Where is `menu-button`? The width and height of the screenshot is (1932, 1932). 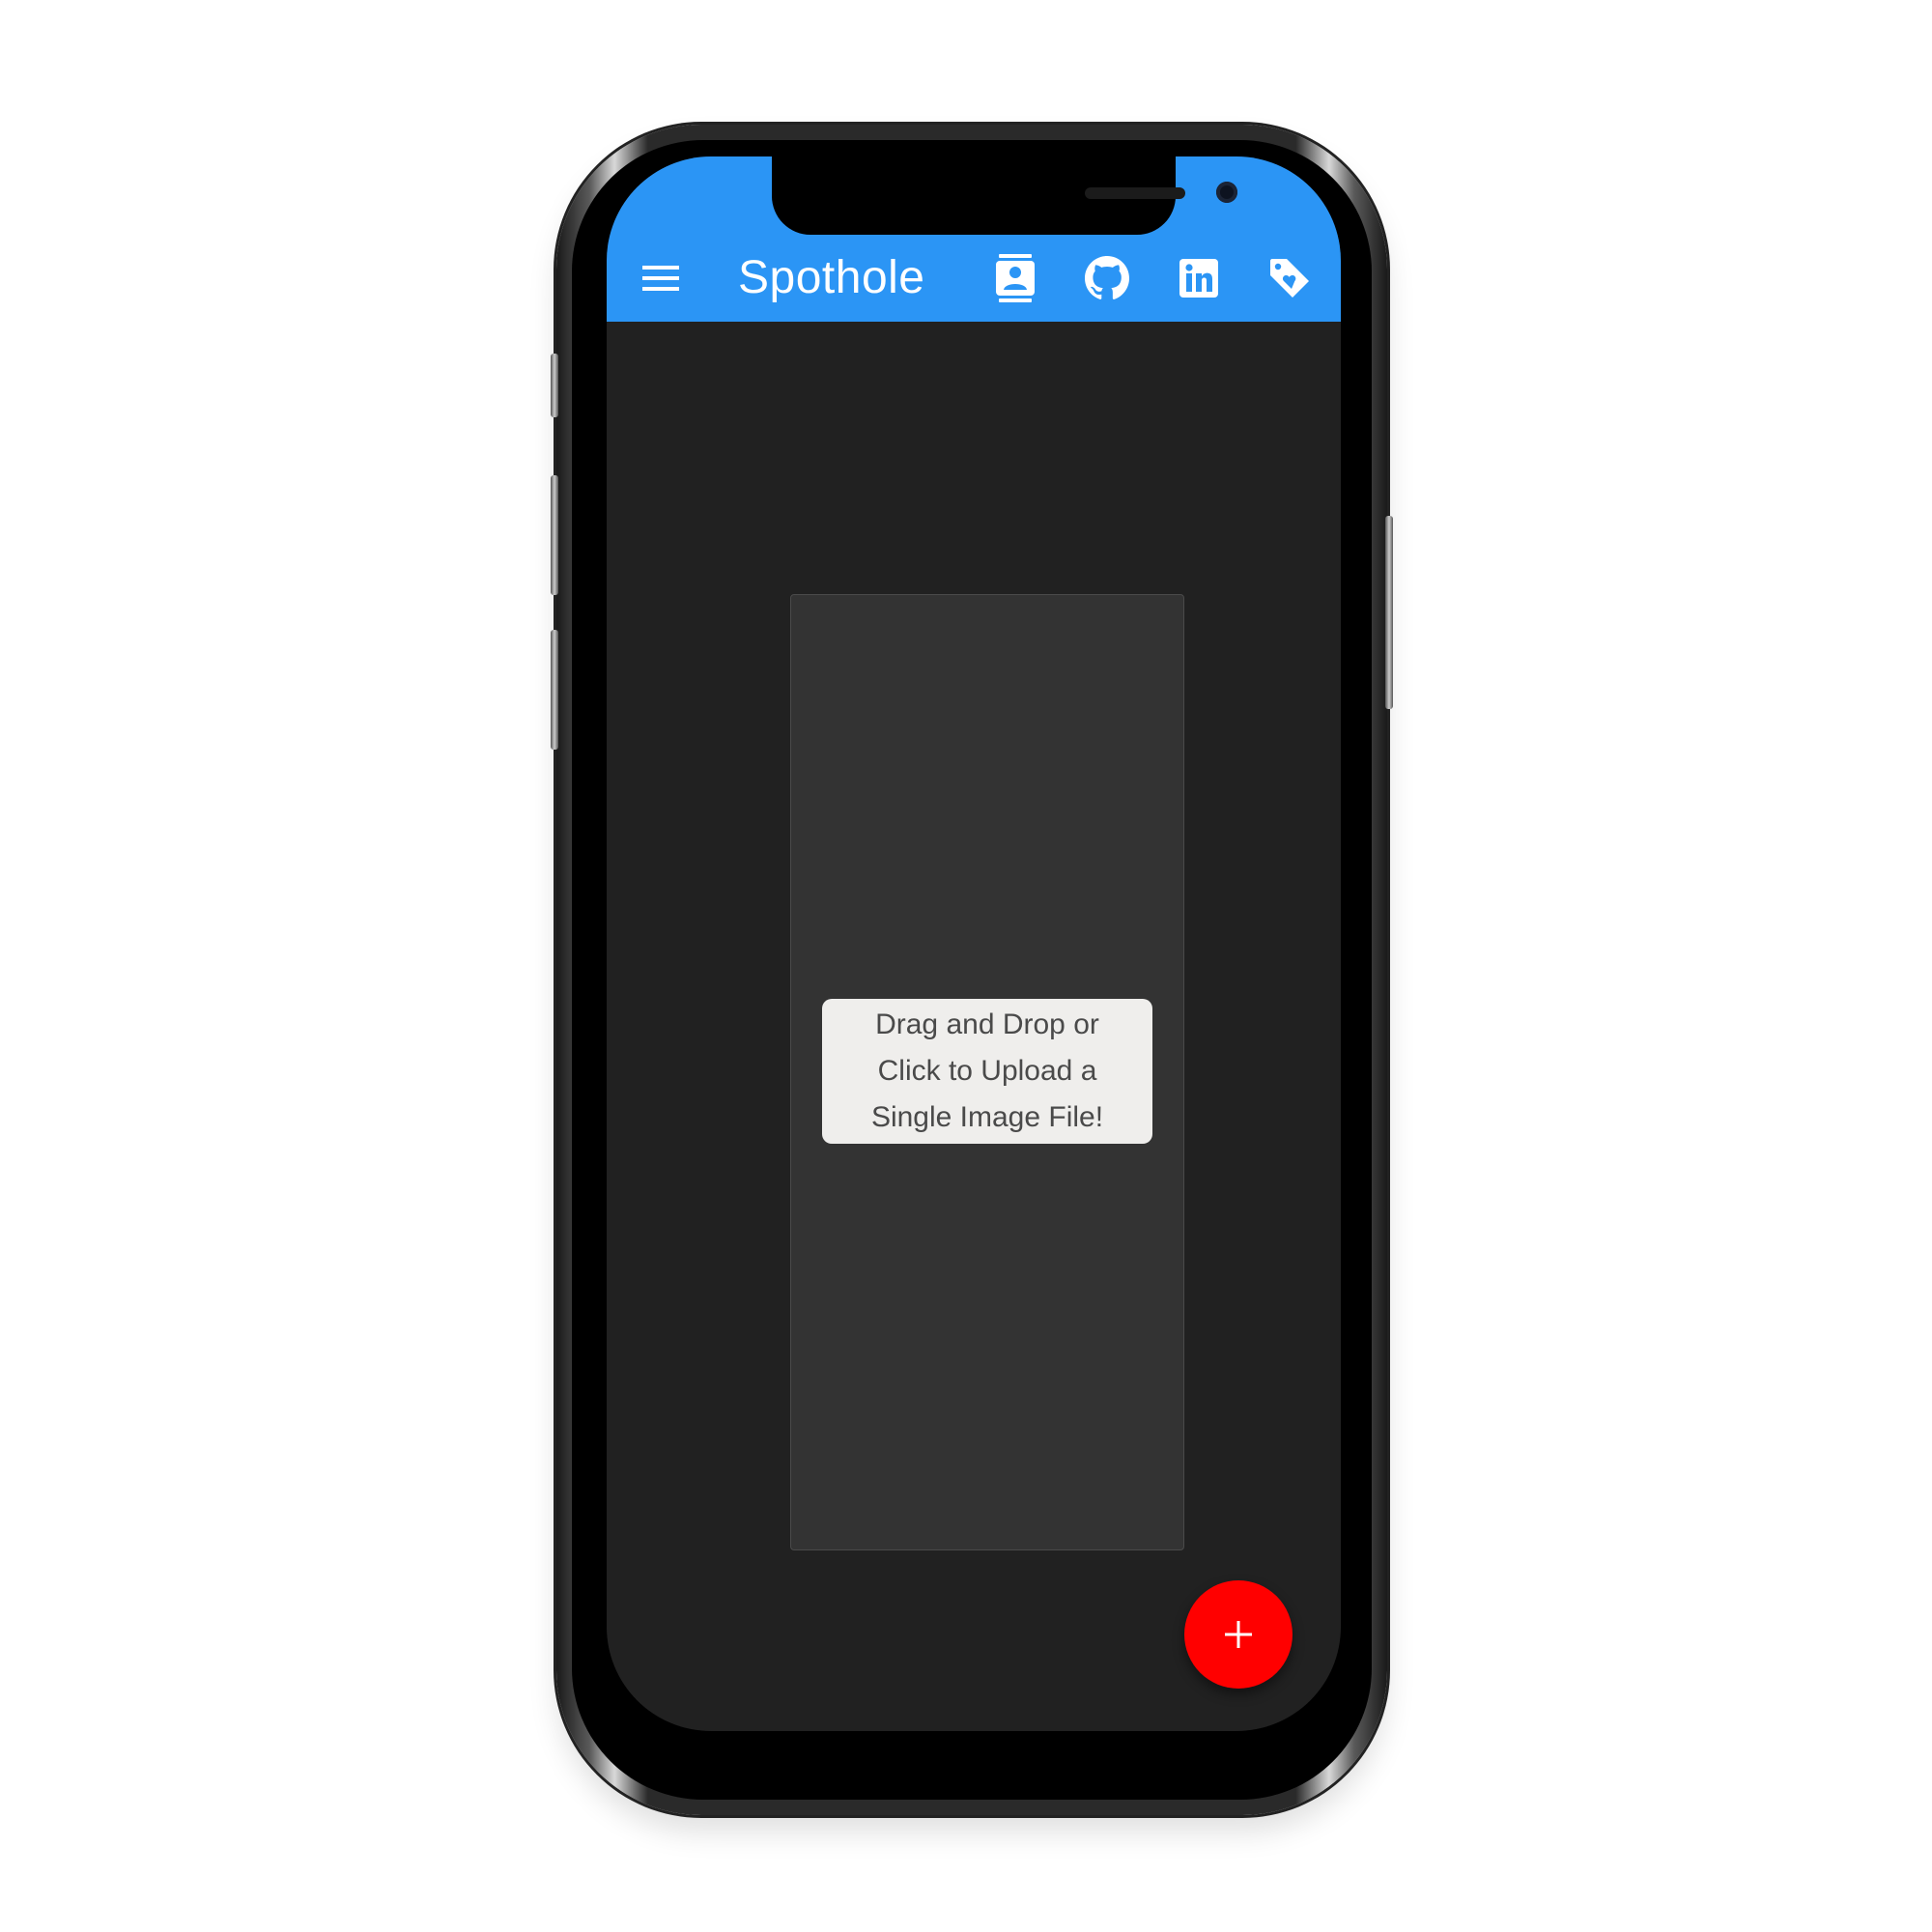 menu-button is located at coordinates (661, 278).